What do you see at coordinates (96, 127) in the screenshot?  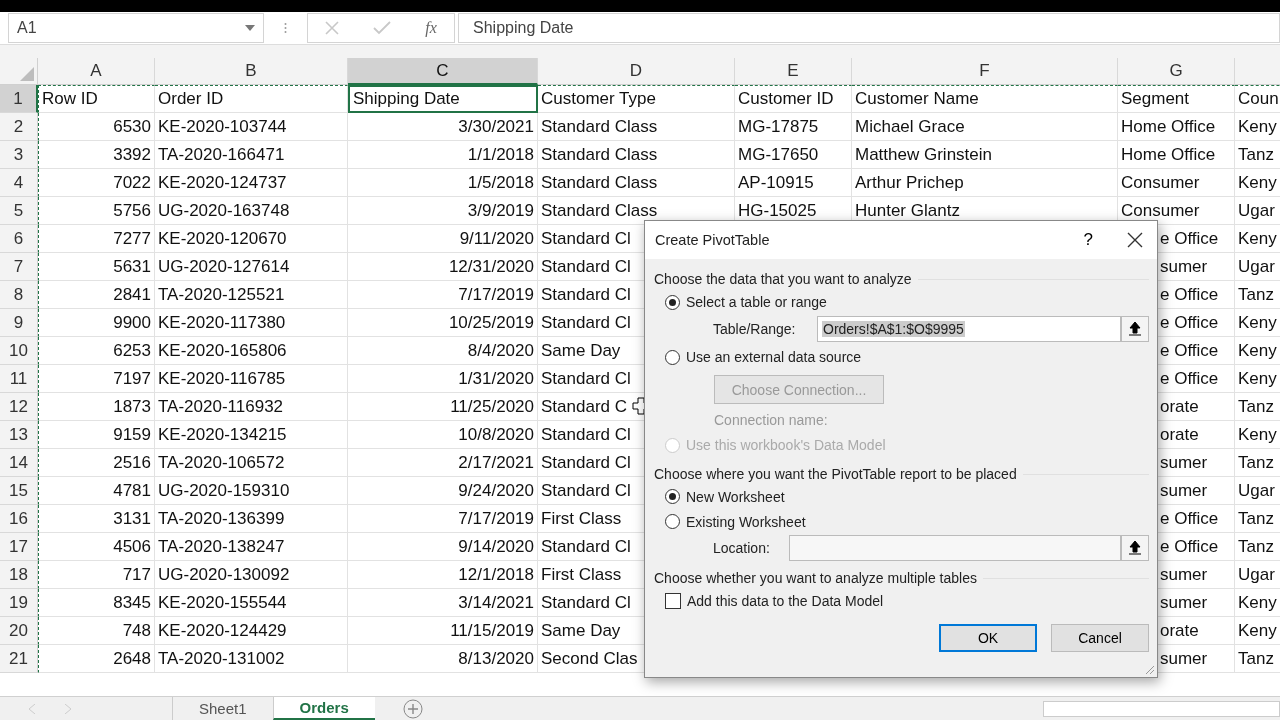 I see `table-cell: 6530` at bounding box center [96, 127].